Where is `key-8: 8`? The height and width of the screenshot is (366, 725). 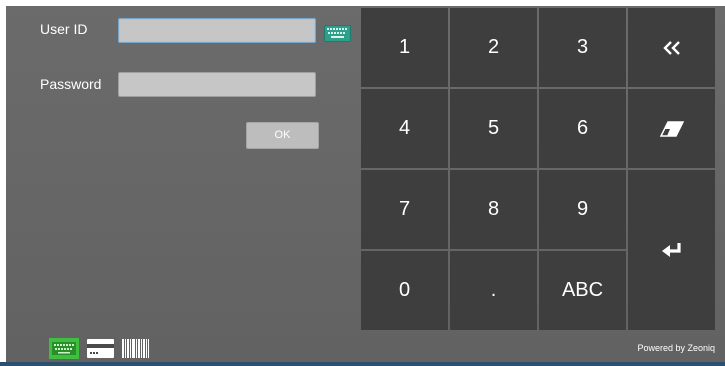
key-8: 8 is located at coordinates (493, 209).